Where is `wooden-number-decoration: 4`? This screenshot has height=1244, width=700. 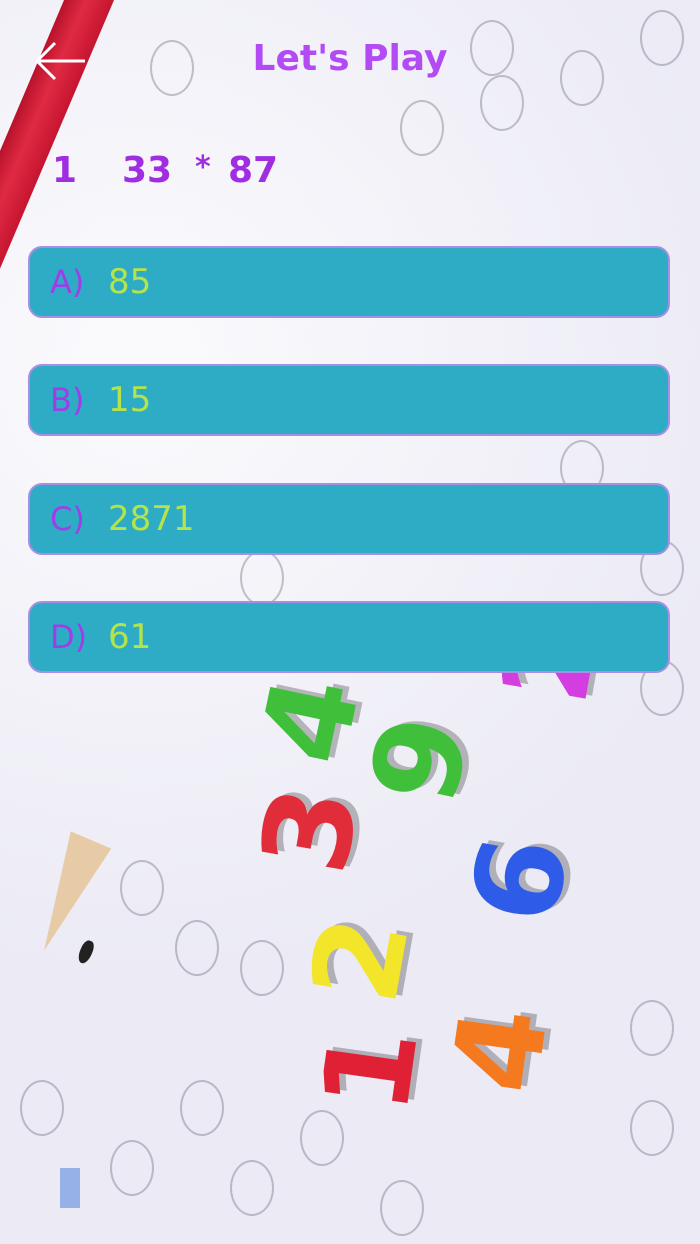
wooden-number-decoration: 4 is located at coordinates (501, 1049).